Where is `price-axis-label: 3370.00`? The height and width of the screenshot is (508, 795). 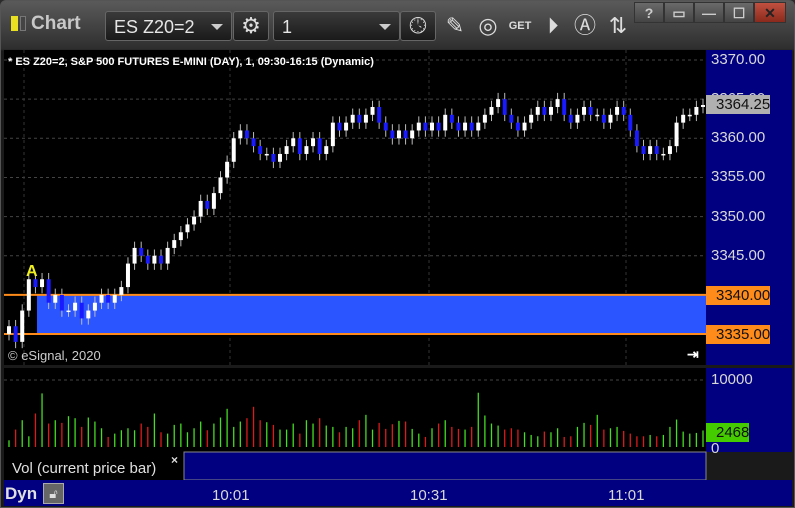
price-axis-label: 3370.00 is located at coordinates (738, 59).